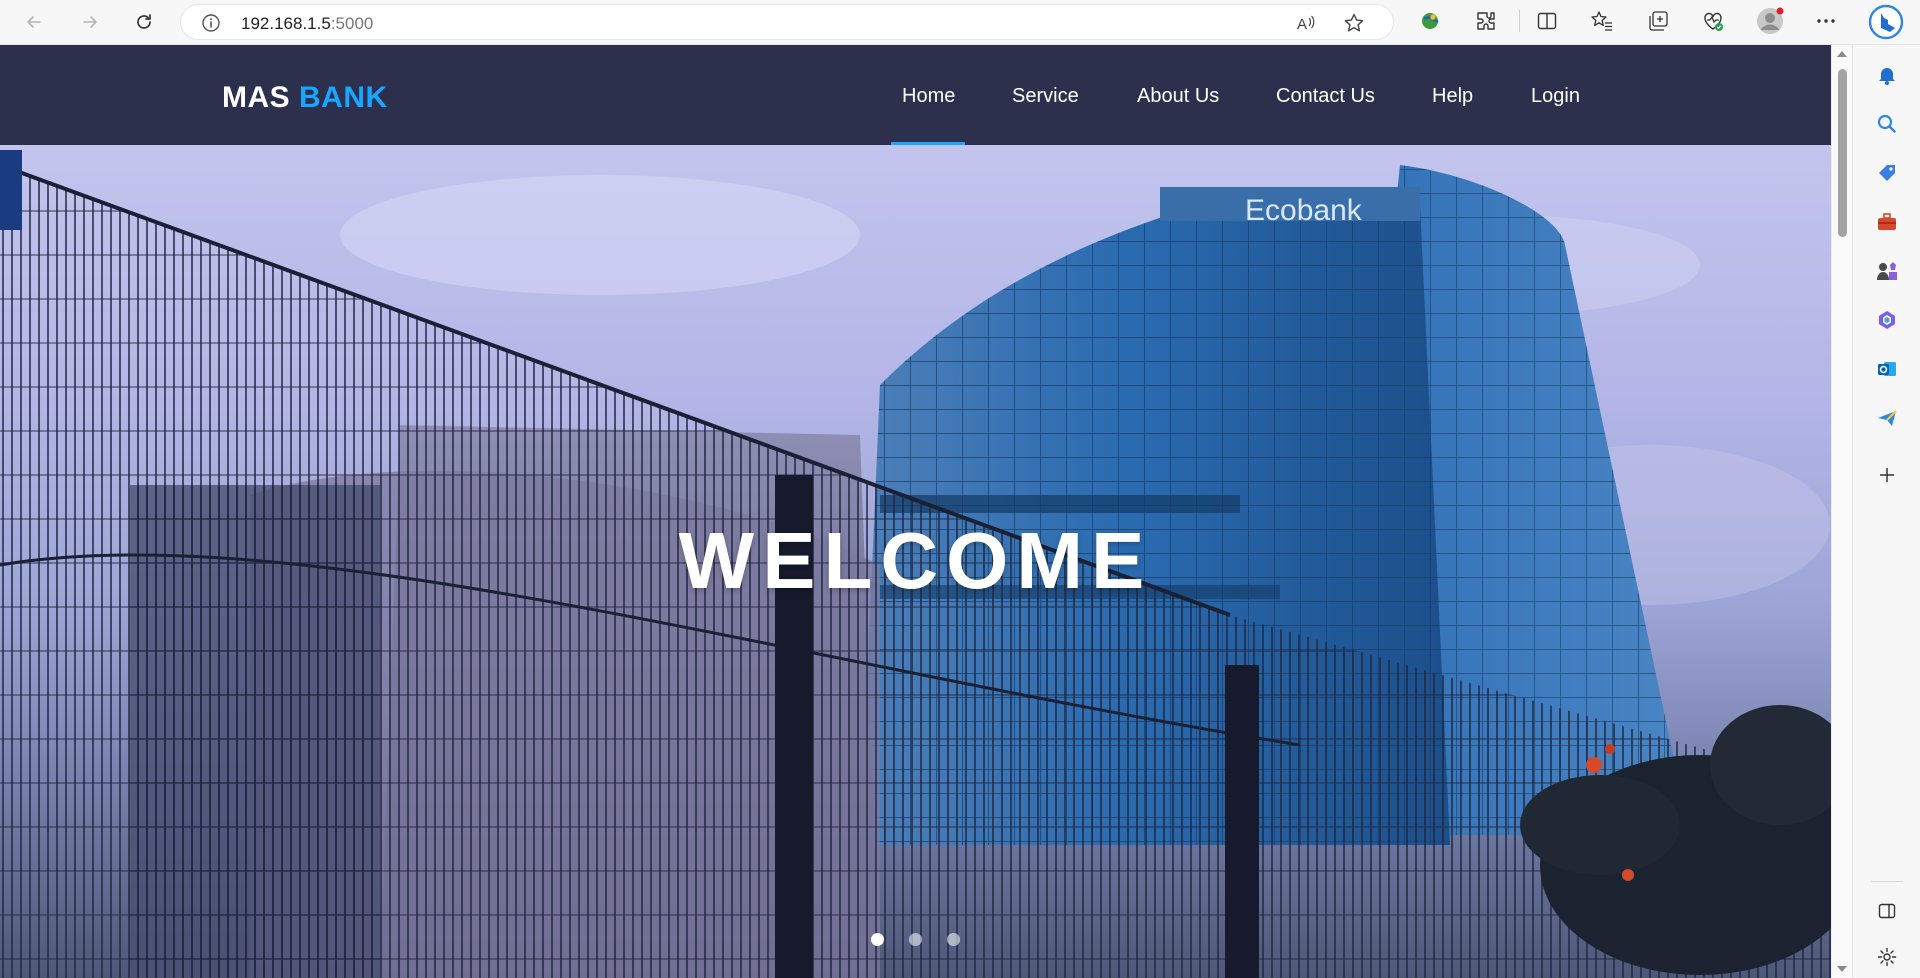  I want to click on favorites-icon, so click(1602, 21).